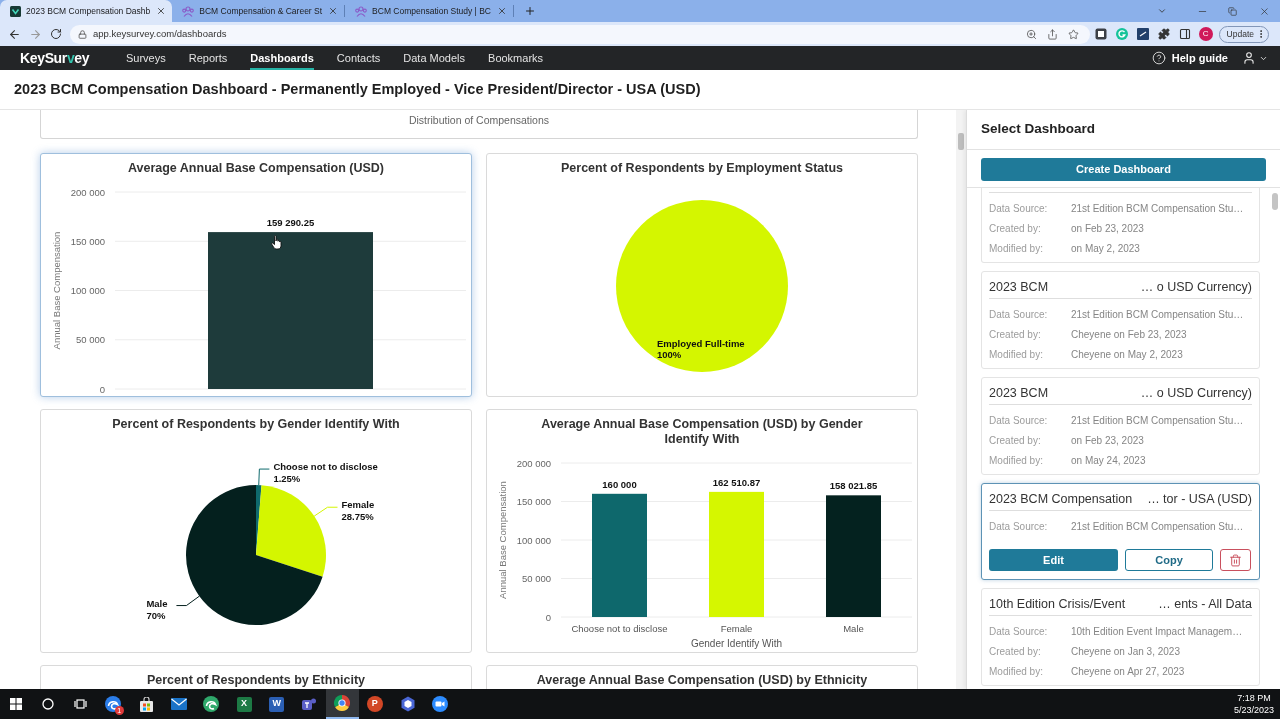  What do you see at coordinates (1199, 58) in the screenshot?
I see `help-link: Help guide` at bounding box center [1199, 58].